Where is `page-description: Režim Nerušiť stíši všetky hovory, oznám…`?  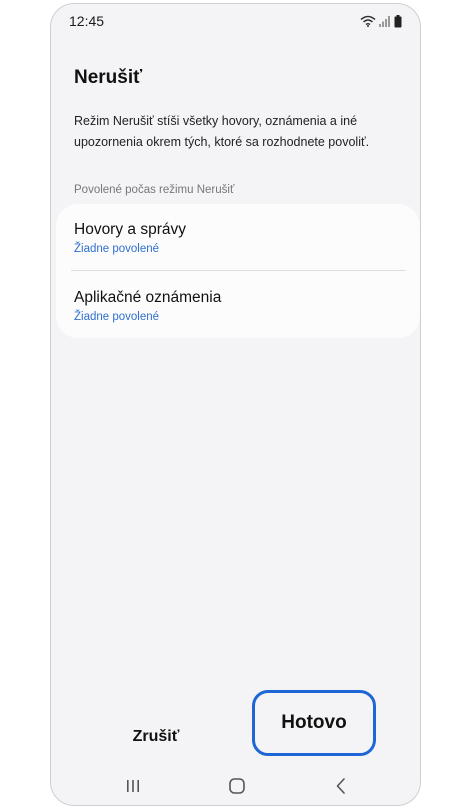
page-description: Režim Nerušiť stíši všetky hovory, oznám… is located at coordinates (222, 131).